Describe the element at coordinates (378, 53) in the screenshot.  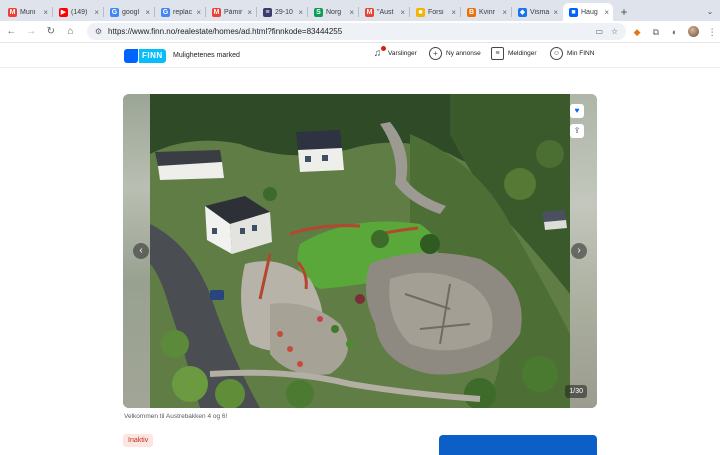
I see `bell-icon: ♫` at that location.